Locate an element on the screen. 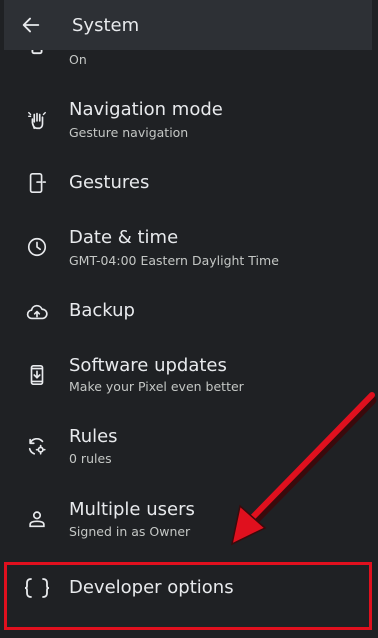  page-title: System is located at coordinates (106, 25).